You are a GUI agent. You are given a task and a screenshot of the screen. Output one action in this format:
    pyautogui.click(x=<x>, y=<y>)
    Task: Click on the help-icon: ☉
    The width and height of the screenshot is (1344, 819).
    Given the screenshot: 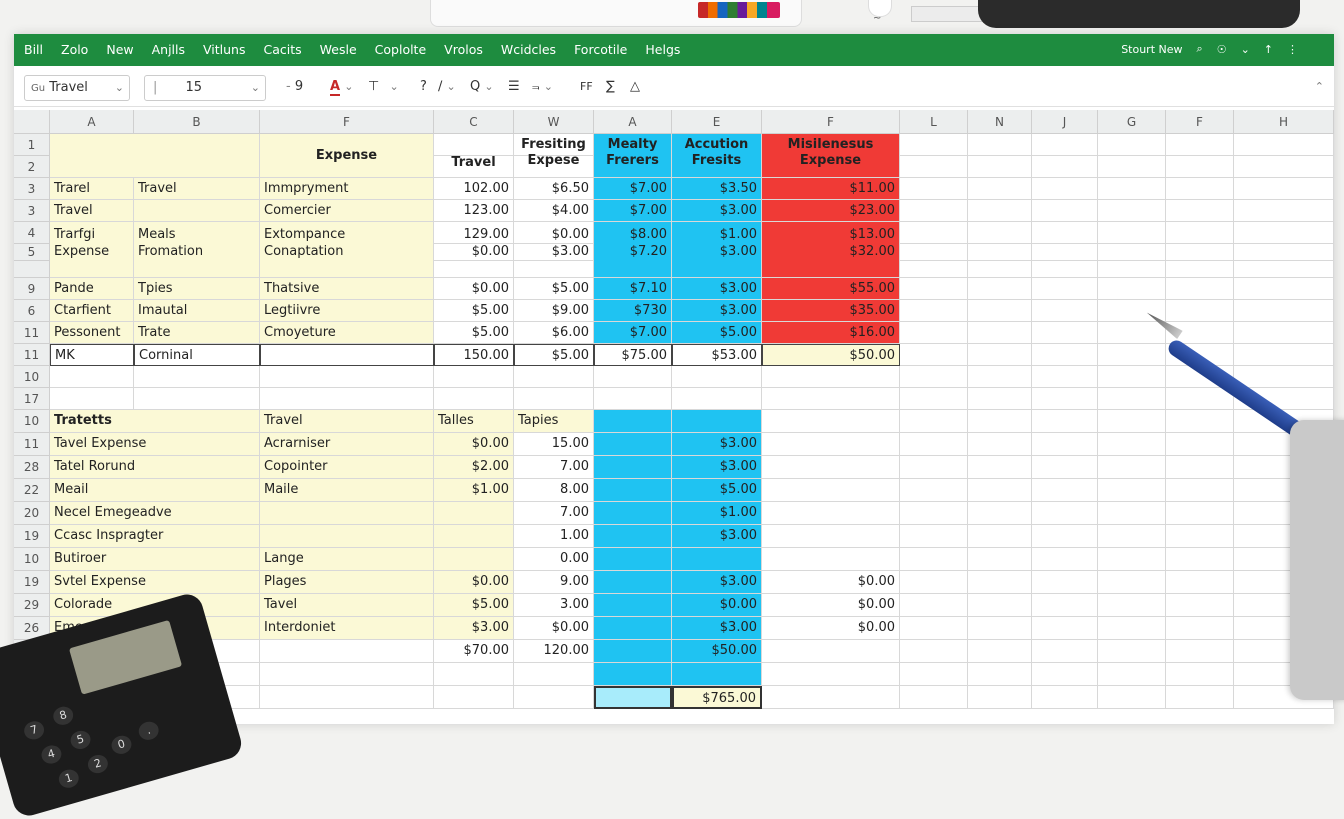 What is the action you would take?
    pyautogui.click(x=1222, y=49)
    